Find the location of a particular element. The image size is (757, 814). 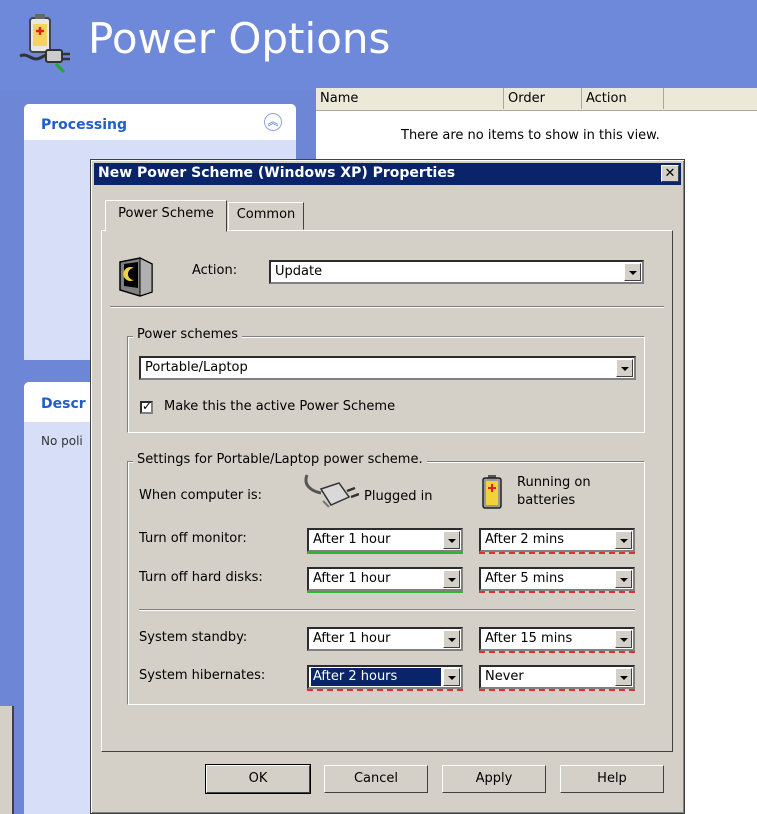

tab-common: Common is located at coordinates (266, 216).